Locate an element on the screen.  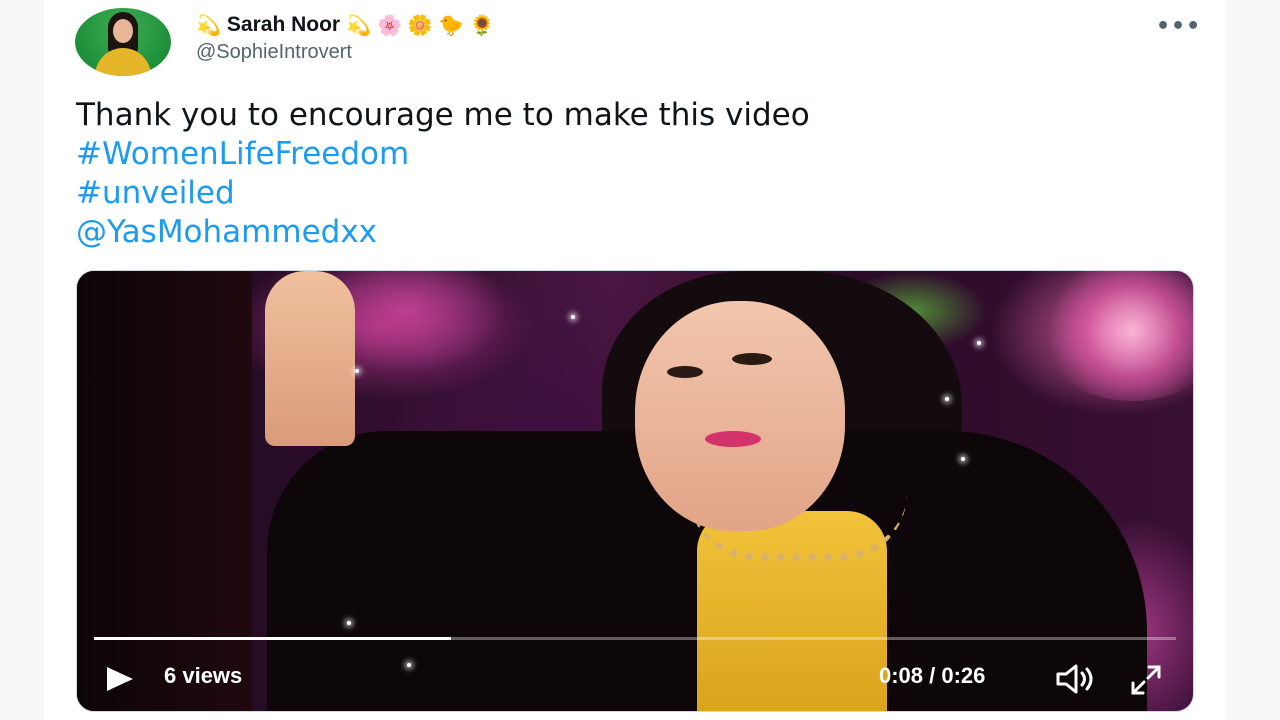
left-gutter is located at coordinates (21, 360).